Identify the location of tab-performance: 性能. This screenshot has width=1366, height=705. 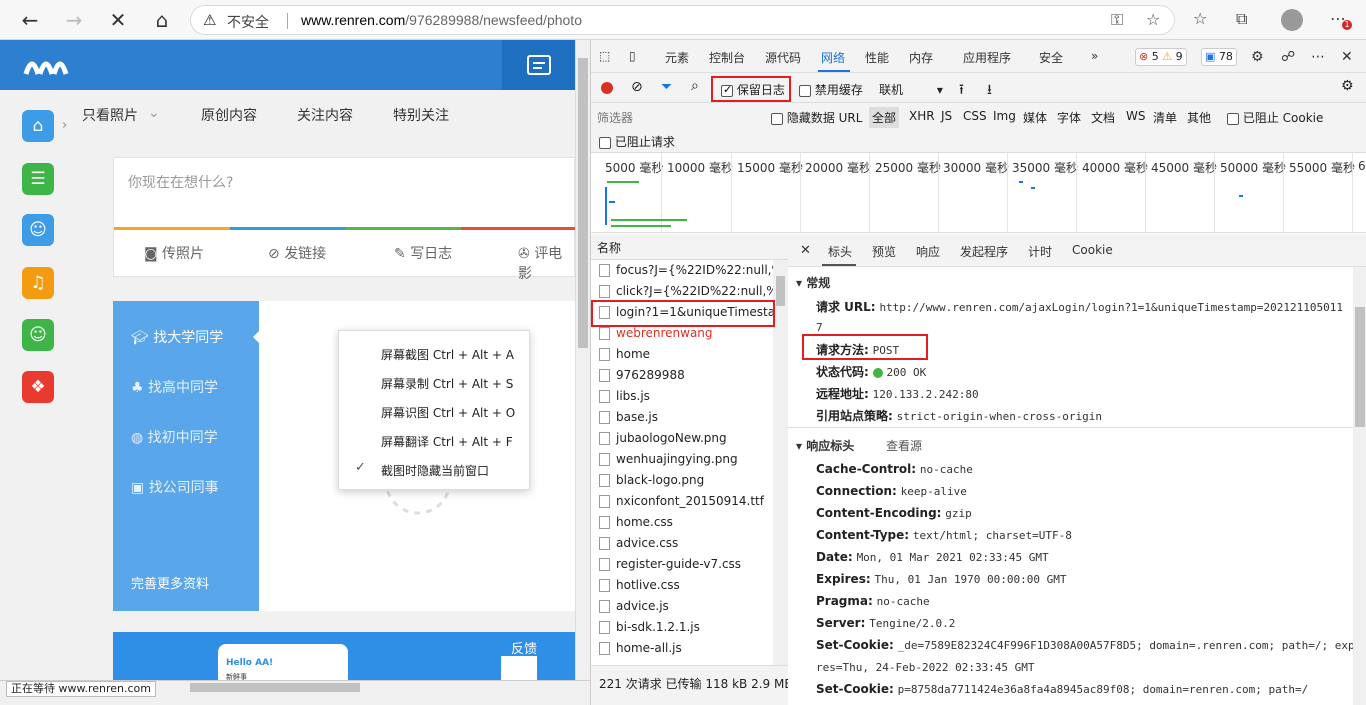
(877, 57).